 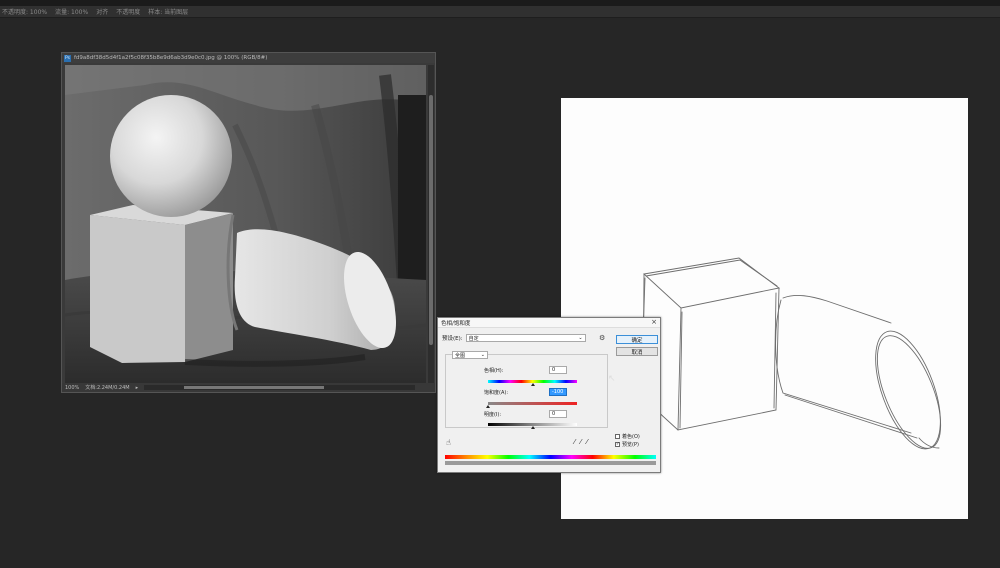 I want to click on saturation-slider-track, so click(x=532, y=403).